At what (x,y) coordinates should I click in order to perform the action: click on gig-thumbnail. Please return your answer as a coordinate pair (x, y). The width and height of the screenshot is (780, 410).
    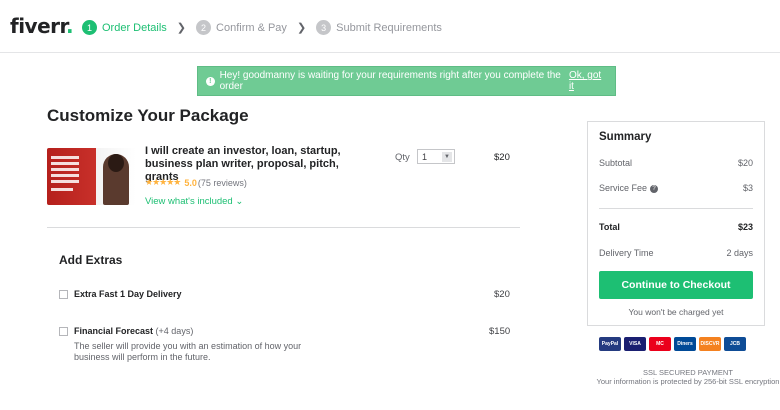
    Looking at the image, I should click on (91, 176).